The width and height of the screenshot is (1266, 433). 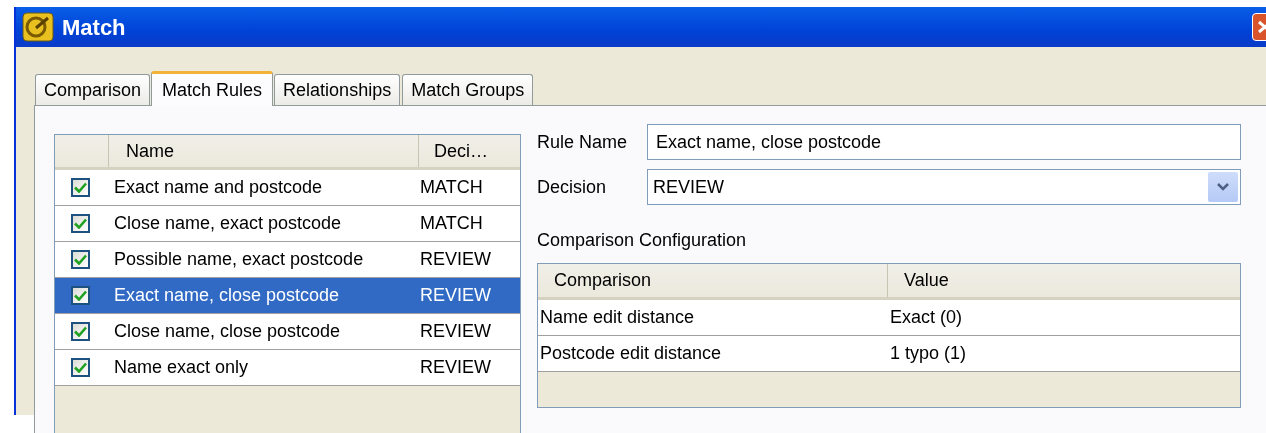 I want to click on field-label: Rule Name, so click(x=583, y=142).